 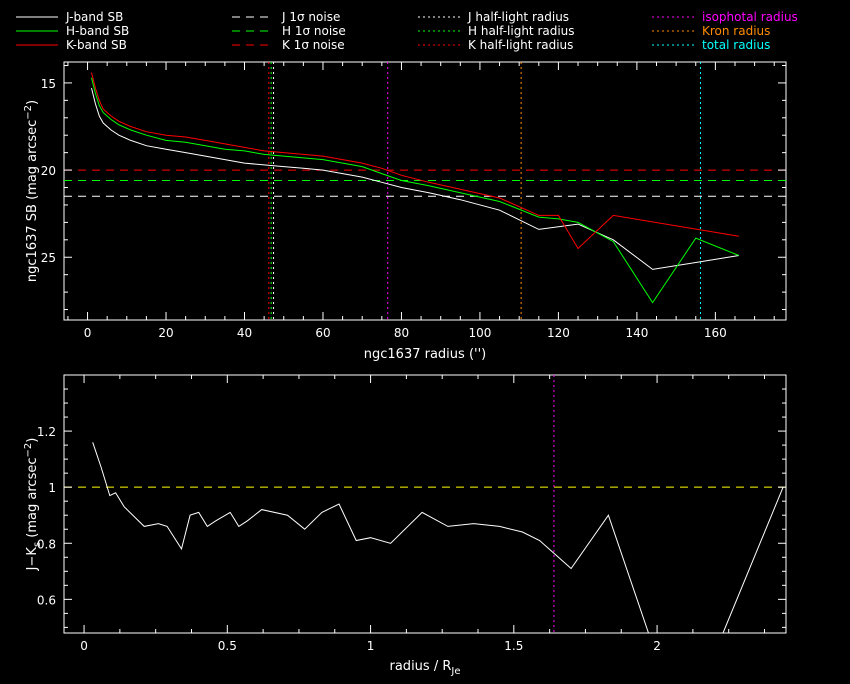 I want to click on color-y-tick-label: 1, so click(x=52, y=488).